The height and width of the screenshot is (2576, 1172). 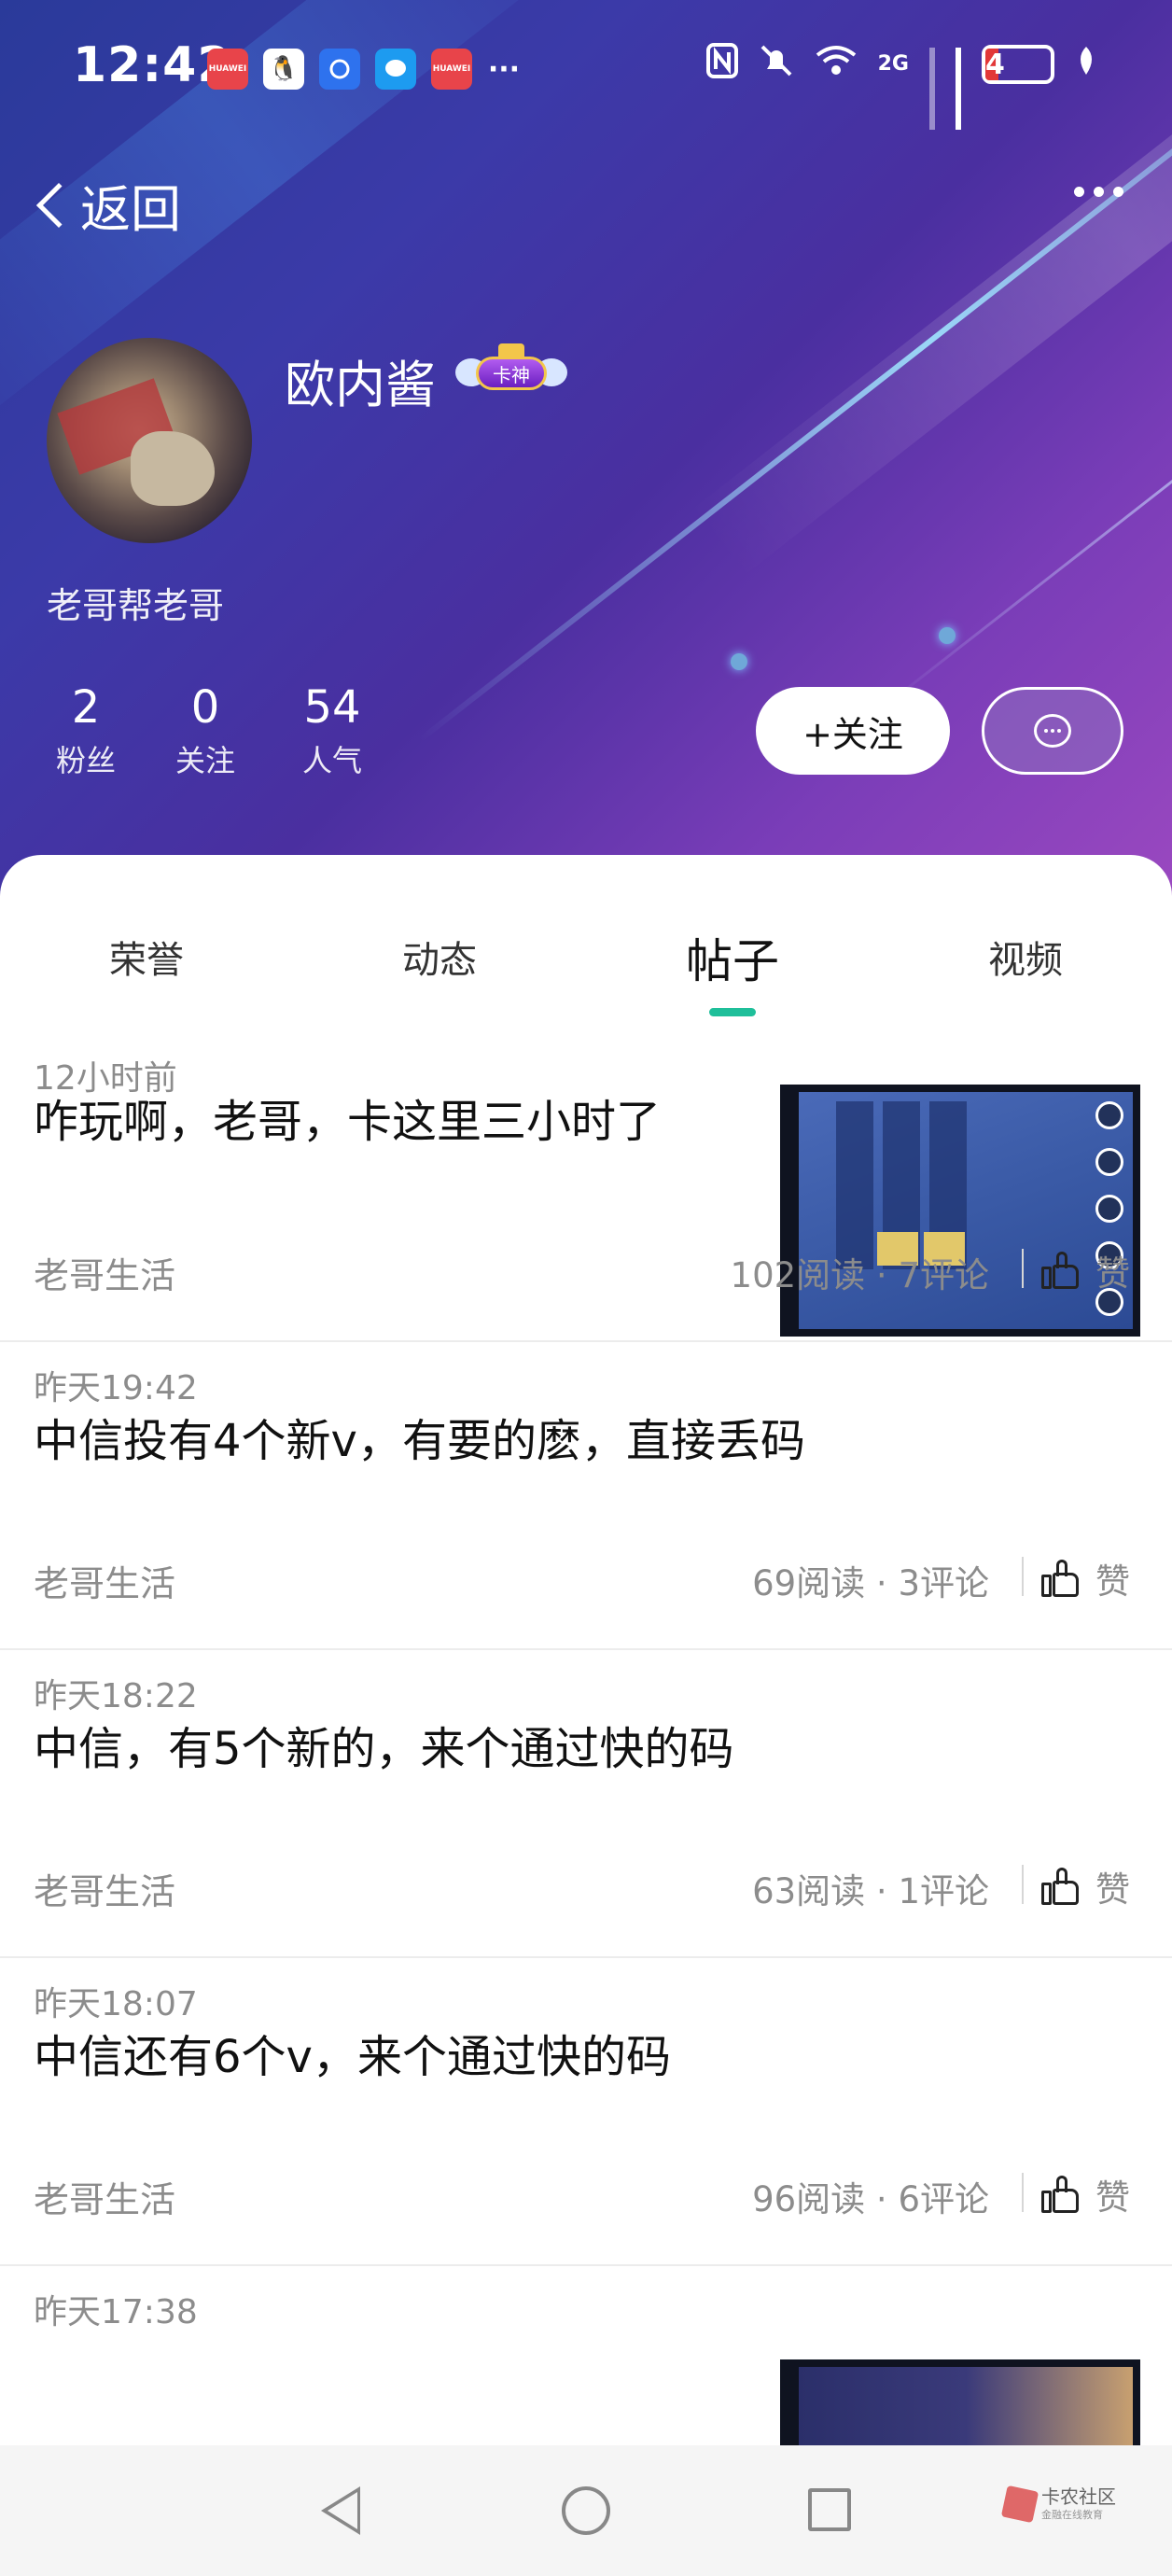 What do you see at coordinates (332, 707) in the screenshot?
I see `stat-value: 54` at bounding box center [332, 707].